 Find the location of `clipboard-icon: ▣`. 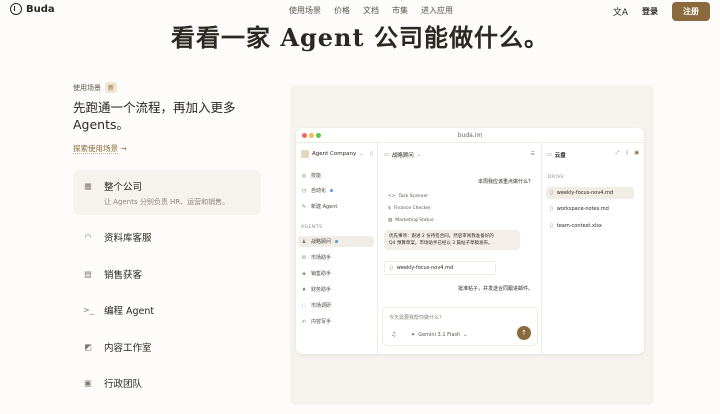

clipboard-icon: ▣ is located at coordinates (88, 383).